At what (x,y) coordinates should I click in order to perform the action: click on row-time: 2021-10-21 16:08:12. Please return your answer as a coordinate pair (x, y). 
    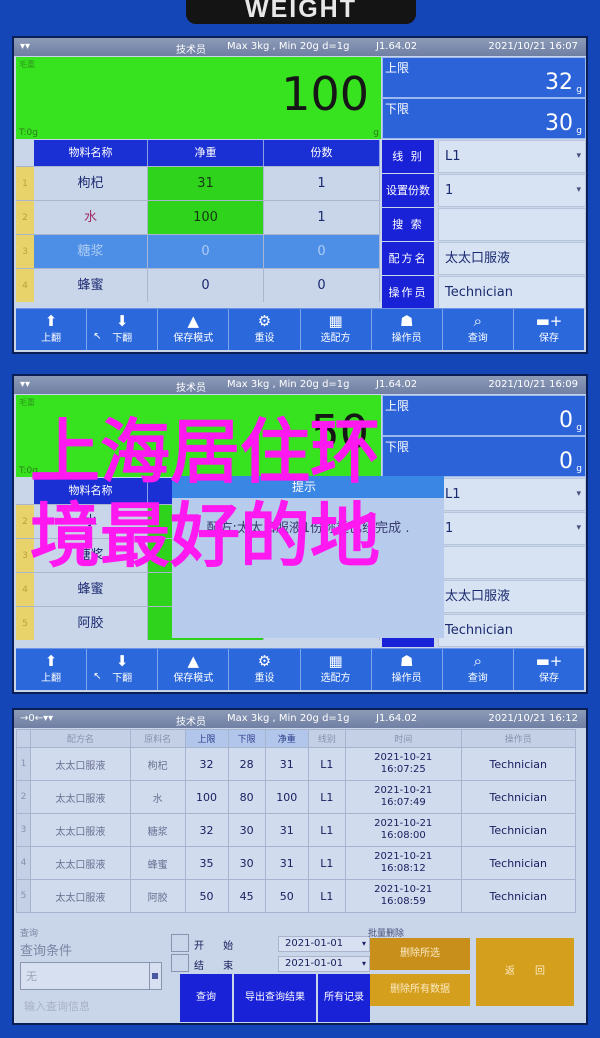
    Looking at the image, I should click on (403, 863).